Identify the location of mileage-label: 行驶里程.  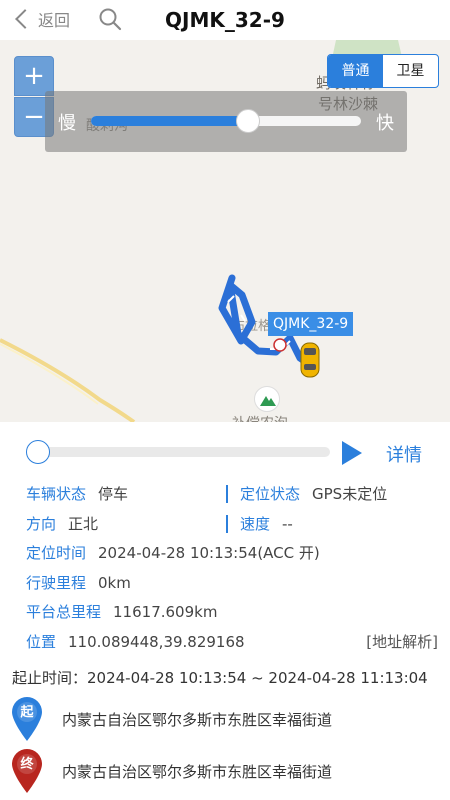
(56, 583).